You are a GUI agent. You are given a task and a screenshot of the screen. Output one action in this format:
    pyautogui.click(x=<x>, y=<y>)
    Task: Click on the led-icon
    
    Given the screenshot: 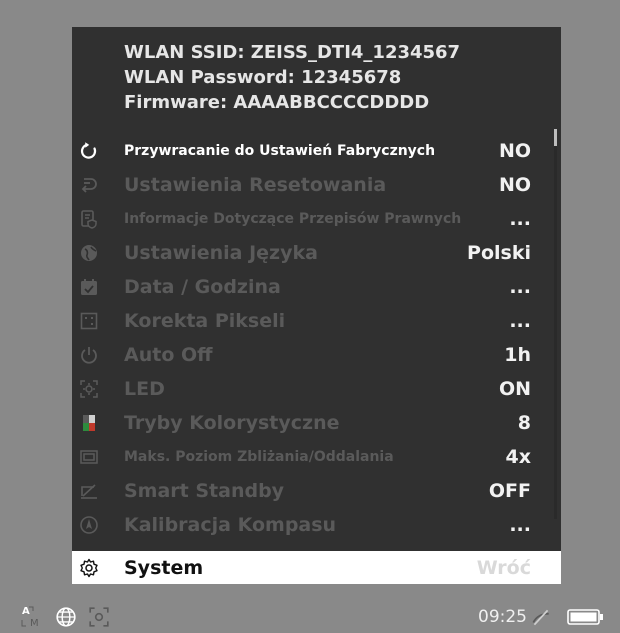 What is the action you would take?
    pyautogui.click(x=89, y=389)
    